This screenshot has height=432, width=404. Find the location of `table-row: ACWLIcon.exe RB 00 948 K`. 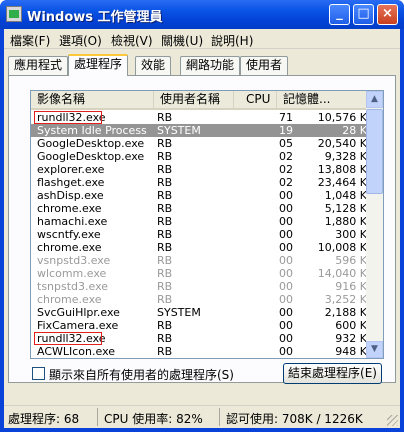

table-row: ACWLIcon.exe RB 00 948 K is located at coordinates (200, 351).